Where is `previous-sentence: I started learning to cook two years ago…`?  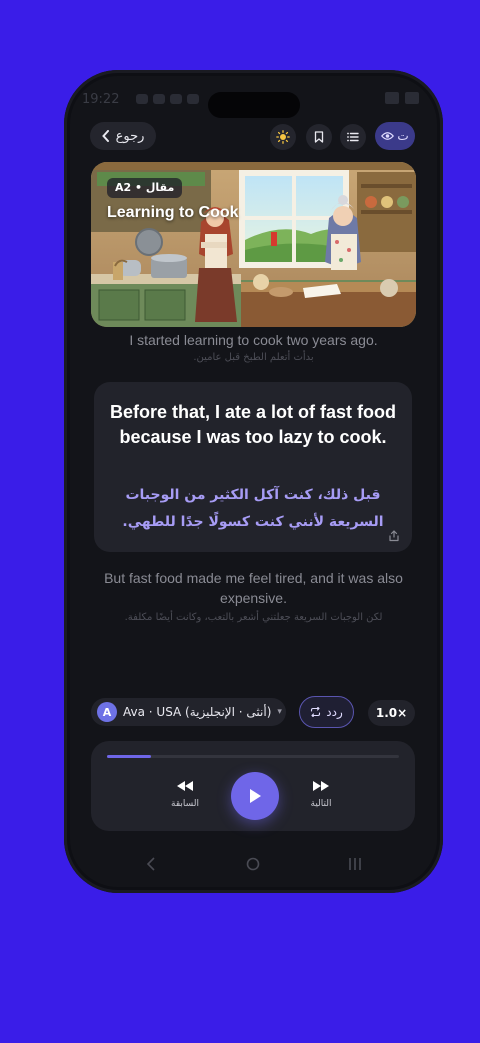 previous-sentence: I started learning to cook two years ago… is located at coordinates (253, 346).